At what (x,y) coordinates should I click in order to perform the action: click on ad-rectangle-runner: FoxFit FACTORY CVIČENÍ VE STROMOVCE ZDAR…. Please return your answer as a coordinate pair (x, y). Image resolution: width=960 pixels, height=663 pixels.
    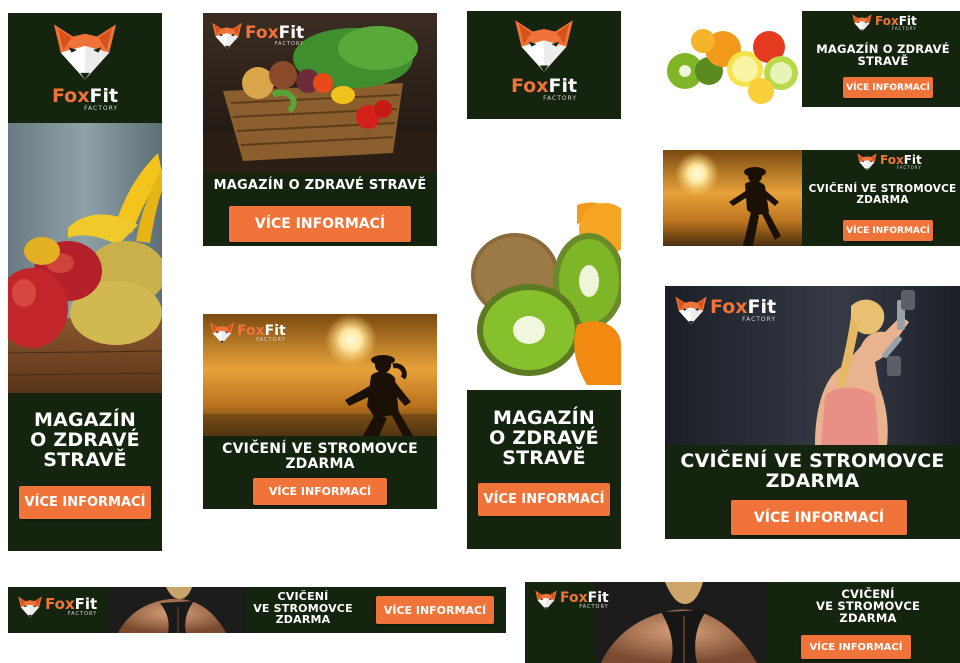
    Looking at the image, I should click on (320, 411).